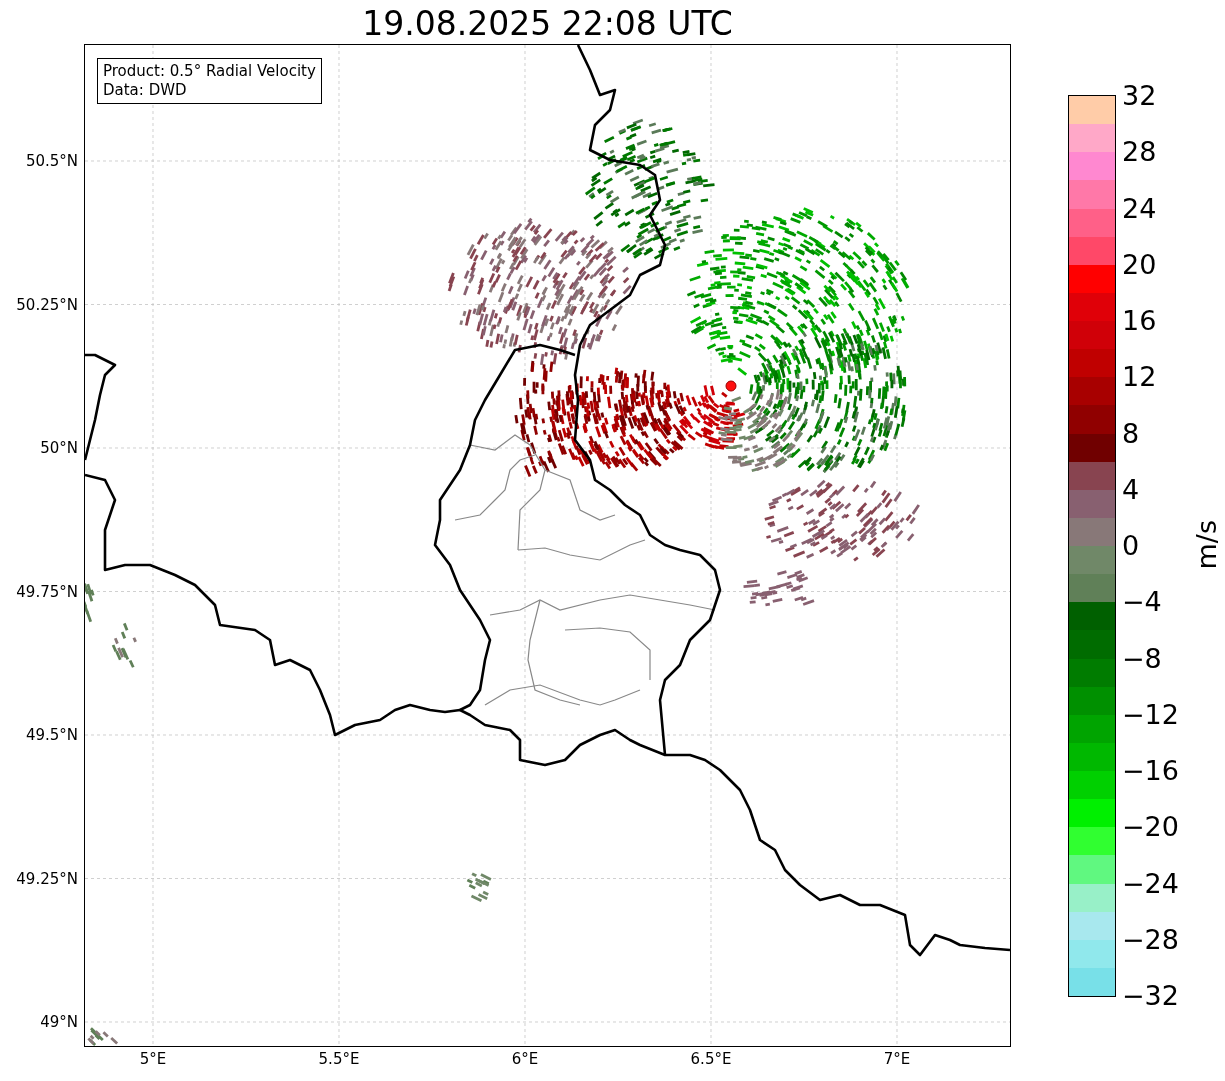 The height and width of the screenshot is (1081, 1225). What do you see at coordinates (209, 71) in the screenshot?
I see `info-text: Product: 0.5° Radial Velocity` at bounding box center [209, 71].